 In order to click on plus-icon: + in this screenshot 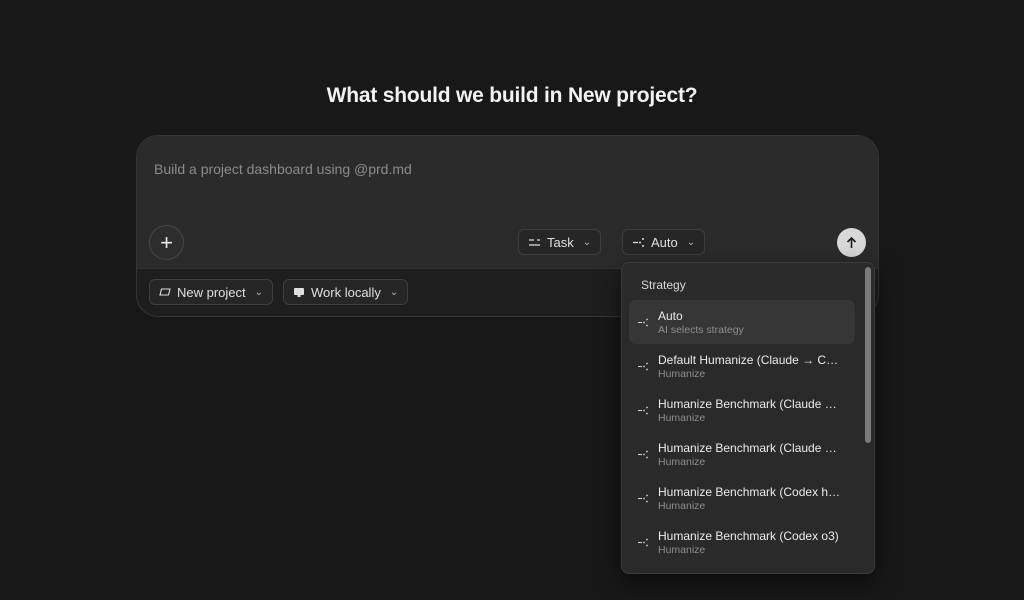, I will do `click(166, 242)`.